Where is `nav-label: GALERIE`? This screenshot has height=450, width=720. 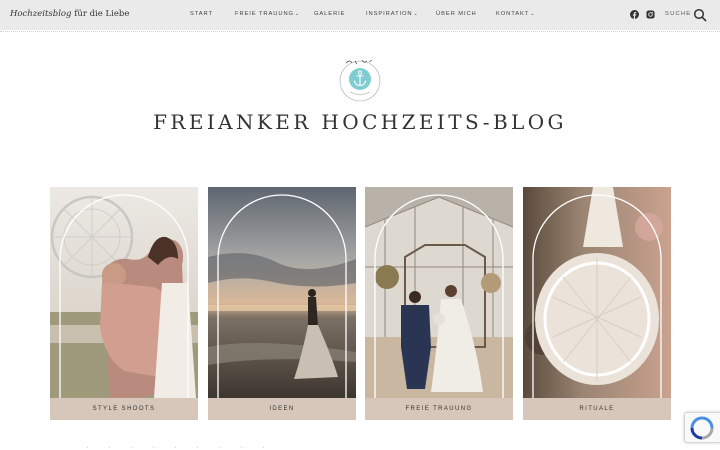 nav-label: GALERIE is located at coordinates (330, 14).